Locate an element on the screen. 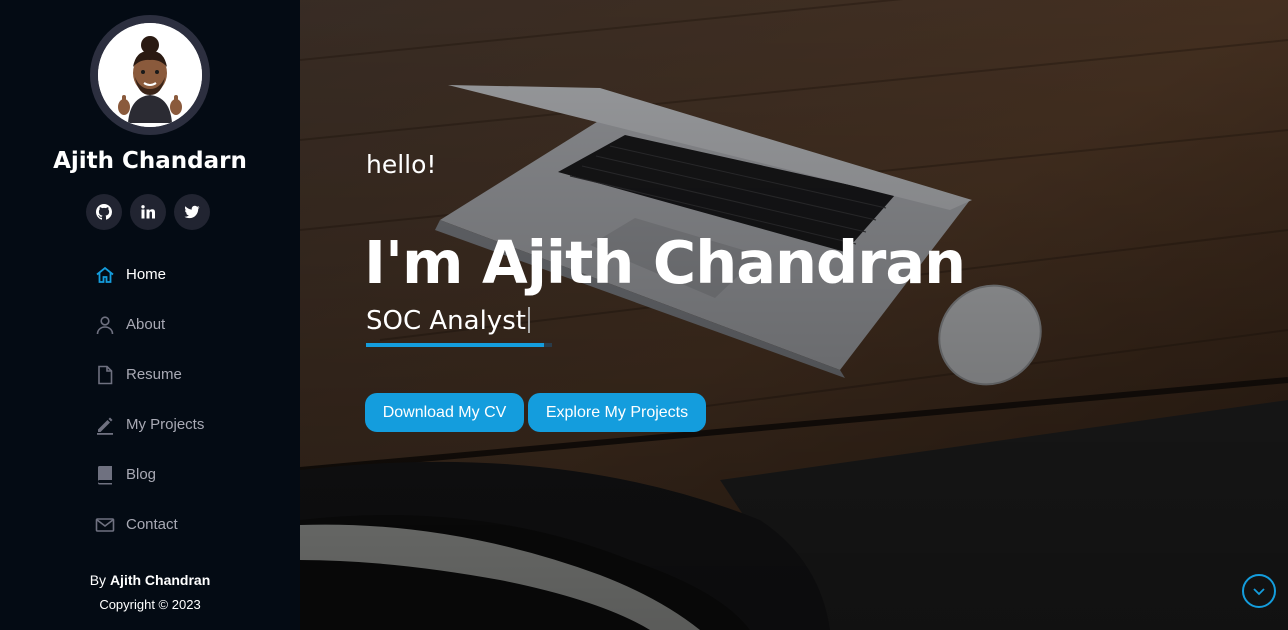 The image size is (1288, 630). linkedin-icon is located at coordinates (148, 212).